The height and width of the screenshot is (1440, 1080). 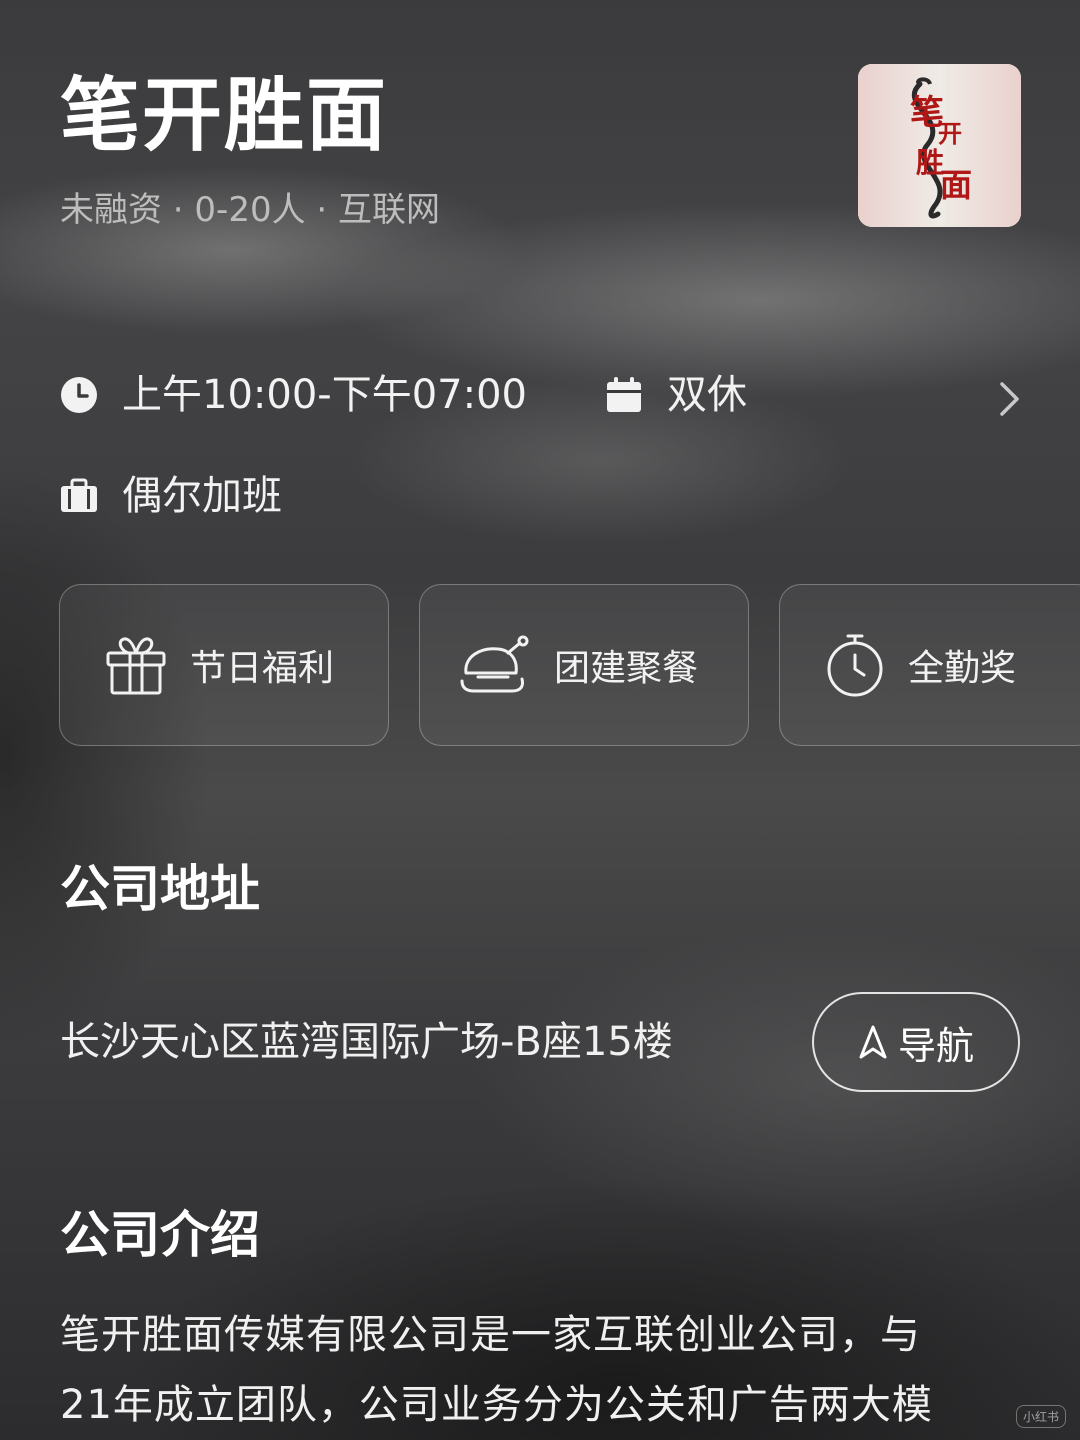 I want to click on overtime-row: 偶尔加班, so click(x=171, y=496).